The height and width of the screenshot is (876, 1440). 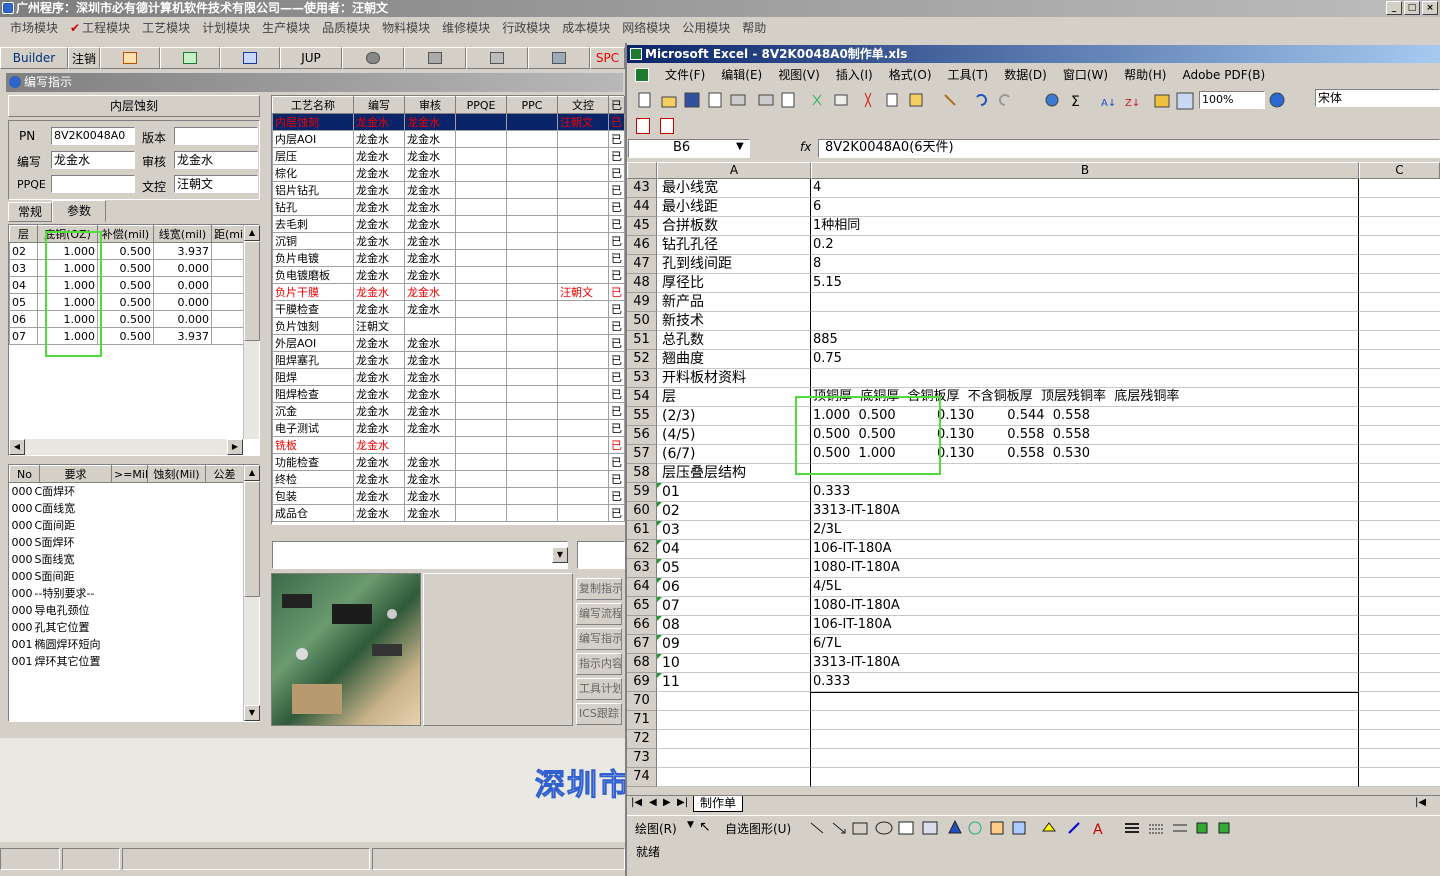 I want to click on side-button: ICS跟踪, so click(x=599, y=714).